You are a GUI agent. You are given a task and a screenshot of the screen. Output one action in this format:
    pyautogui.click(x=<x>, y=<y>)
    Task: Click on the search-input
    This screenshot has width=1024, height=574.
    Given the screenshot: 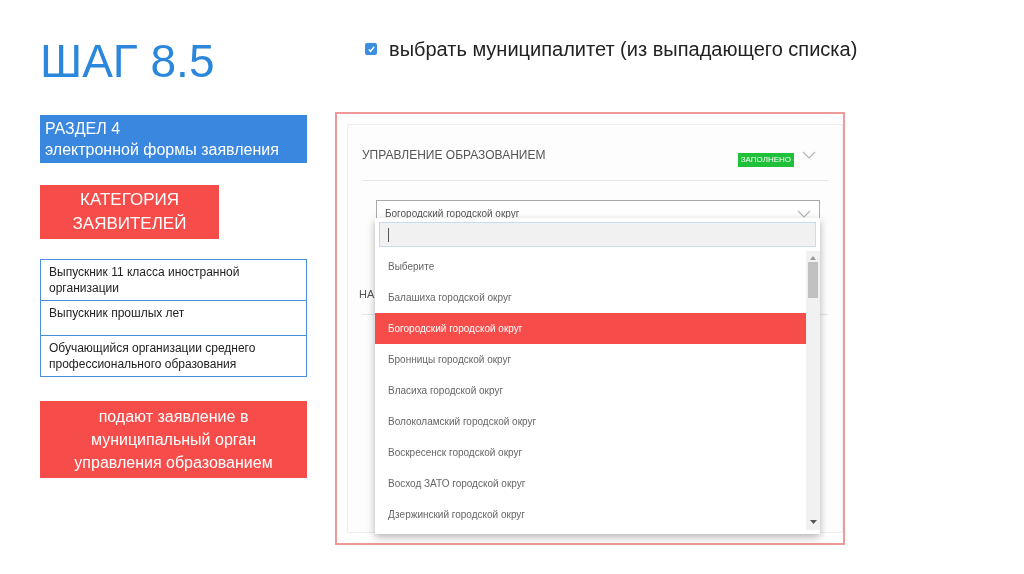 What is the action you would take?
    pyautogui.click(x=597, y=234)
    